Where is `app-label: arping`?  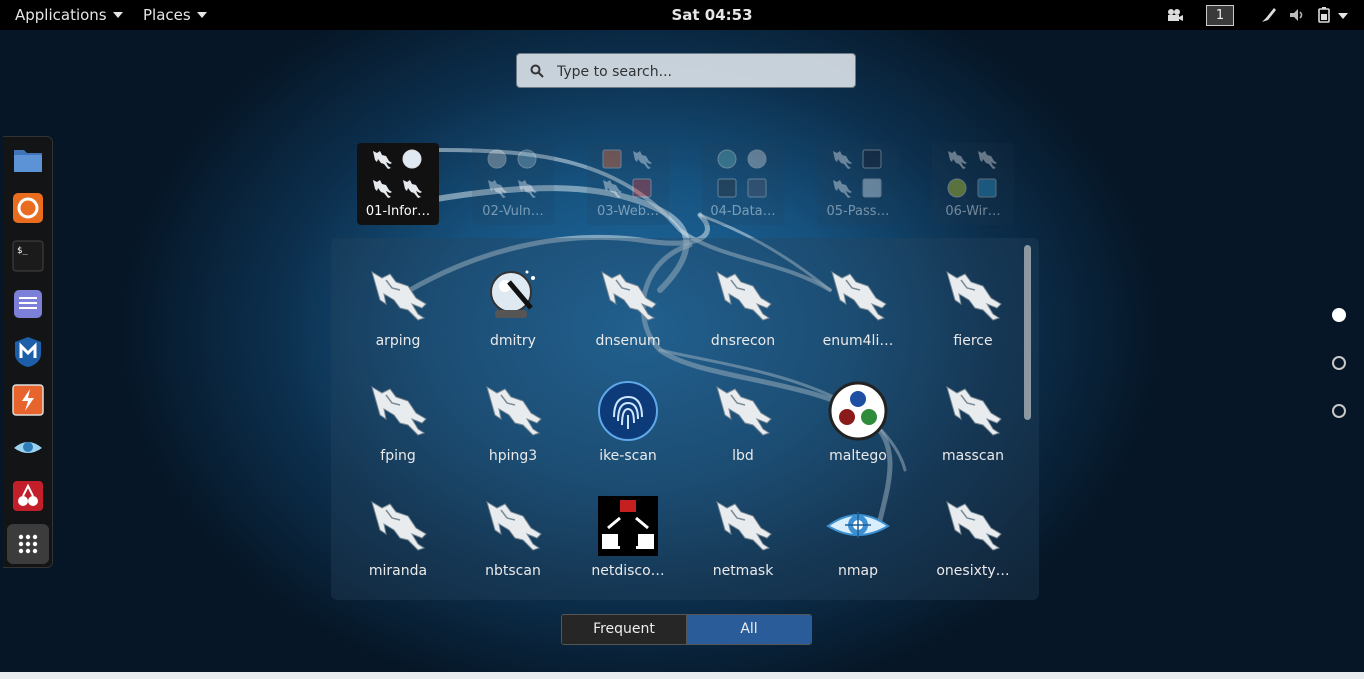 app-label: arping is located at coordinates (398, 341).